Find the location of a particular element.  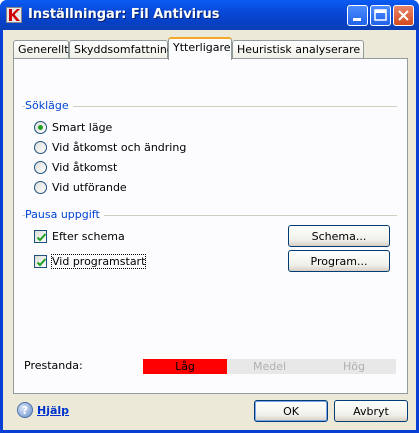

radio-access: Vid åtkomst is located at coordinates (75, 167).